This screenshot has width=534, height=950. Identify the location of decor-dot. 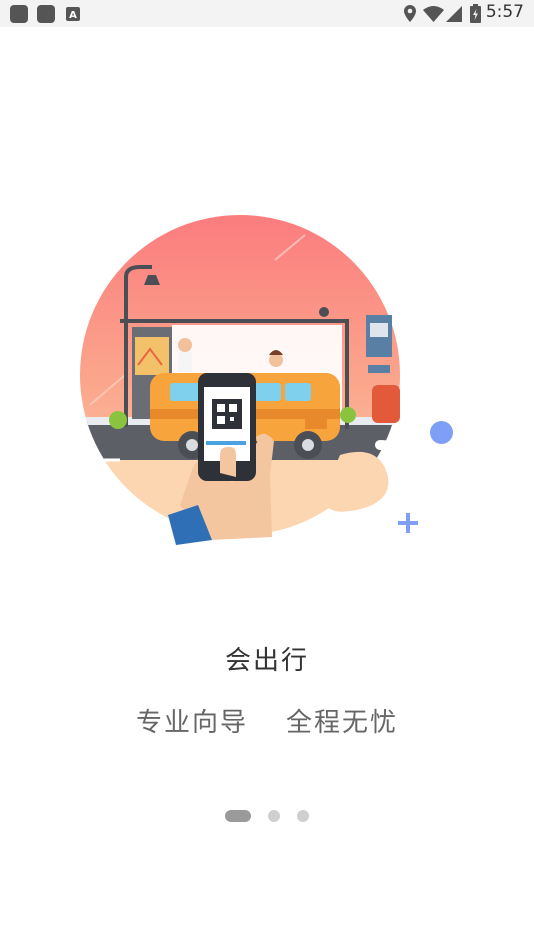
(441, 432).